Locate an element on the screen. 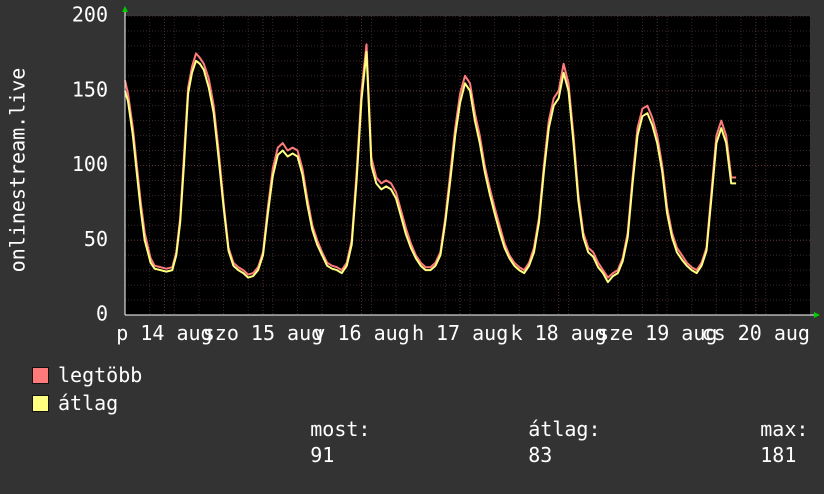 This screenshot has height=494, width=824. stat-avg-value: 83 is located at coordinates (540, 455).